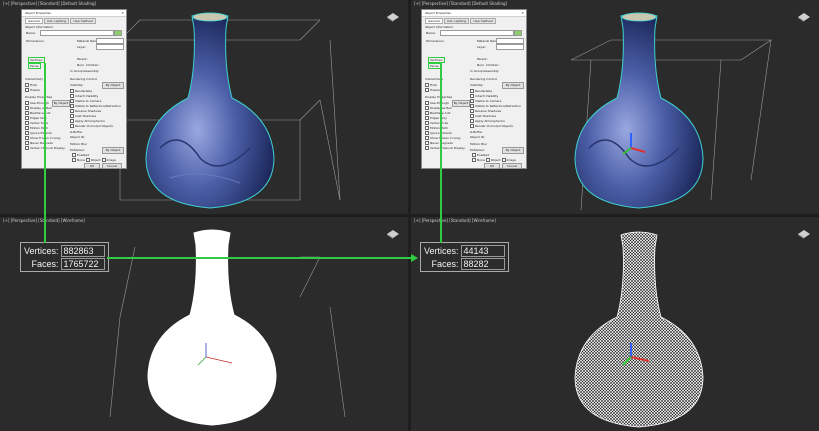 Image resolution: width=819 pixels, height=431 pixels. What do you see at coordinates (477, 150) in the screenshot?
I see `multiplier-label: Multiplier:` at bounding box center [477, 150].